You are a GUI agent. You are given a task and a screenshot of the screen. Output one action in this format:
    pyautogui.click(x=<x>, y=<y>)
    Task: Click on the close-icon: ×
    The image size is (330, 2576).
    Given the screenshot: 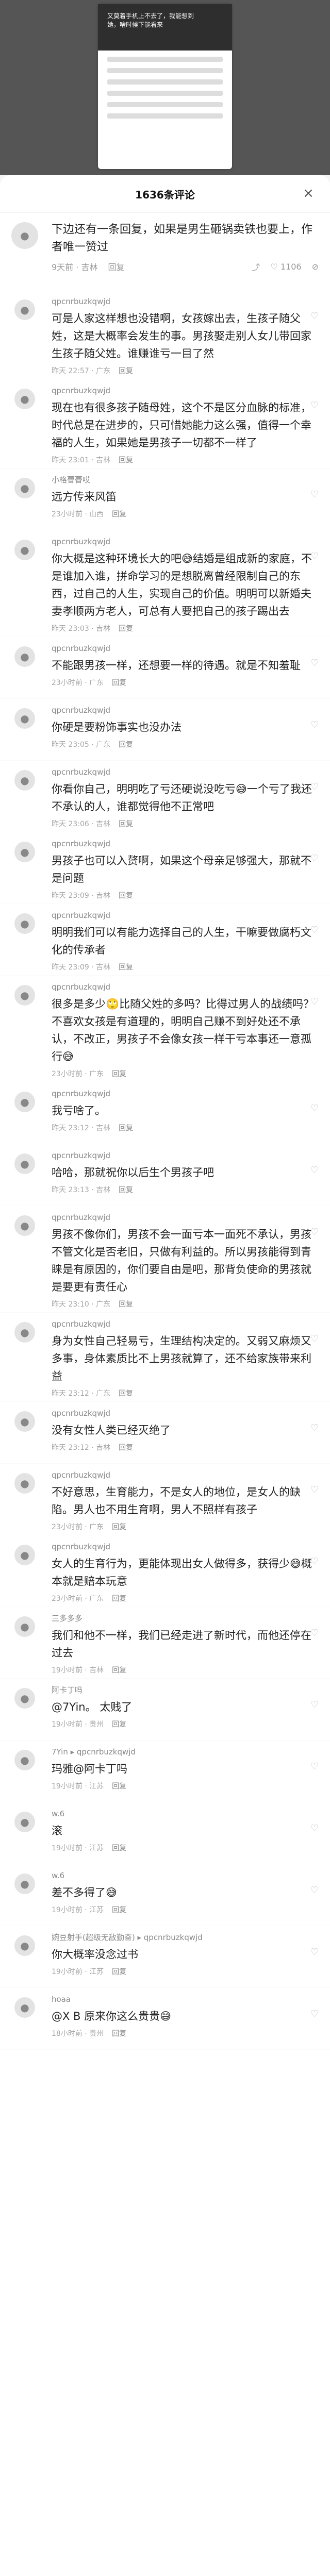 What is the action you would take?
    pyautogui.click(x=309, y=194)
    